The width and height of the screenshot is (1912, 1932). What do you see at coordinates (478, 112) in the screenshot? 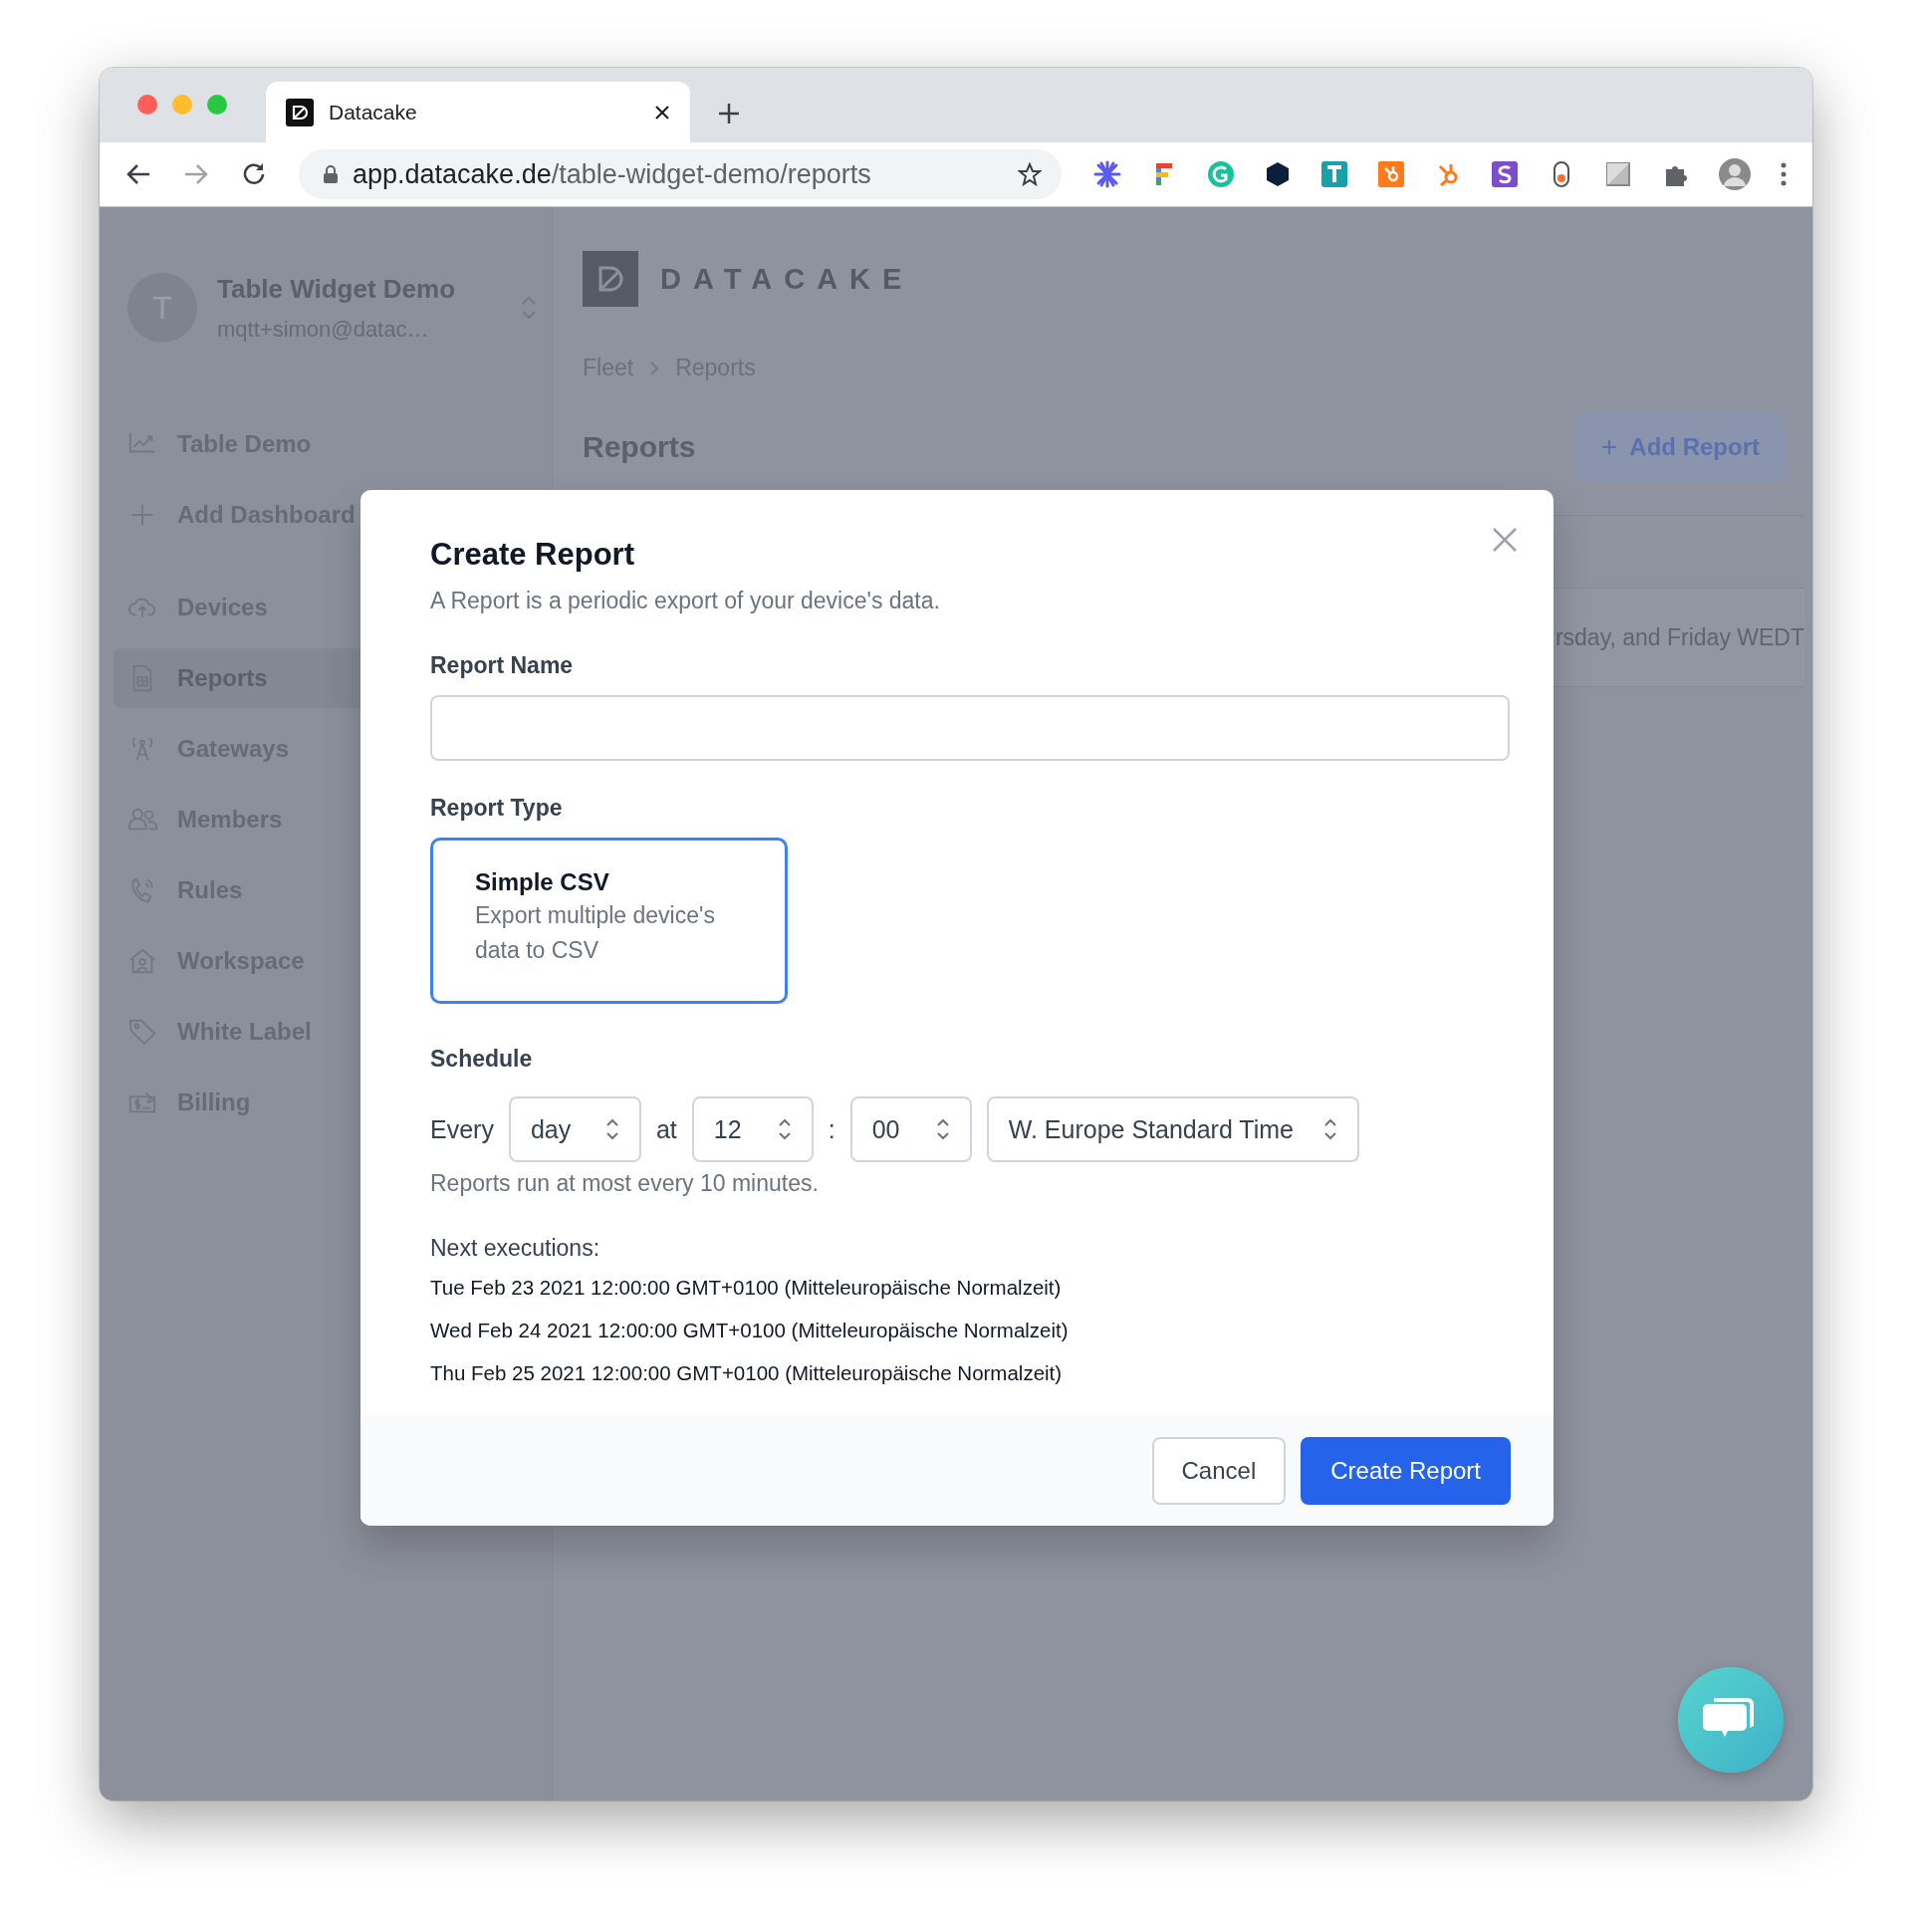
I see `browser-tab: Datacake` at bounding box center [478, 112].